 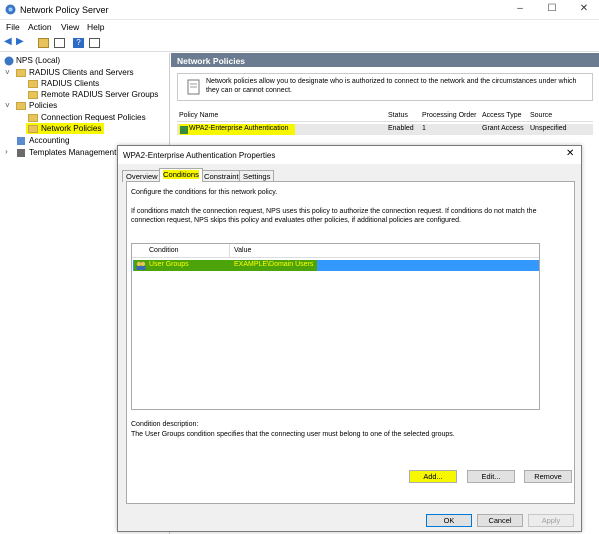 I want to click on remove-button: Remove, so click(x=548, y=476).